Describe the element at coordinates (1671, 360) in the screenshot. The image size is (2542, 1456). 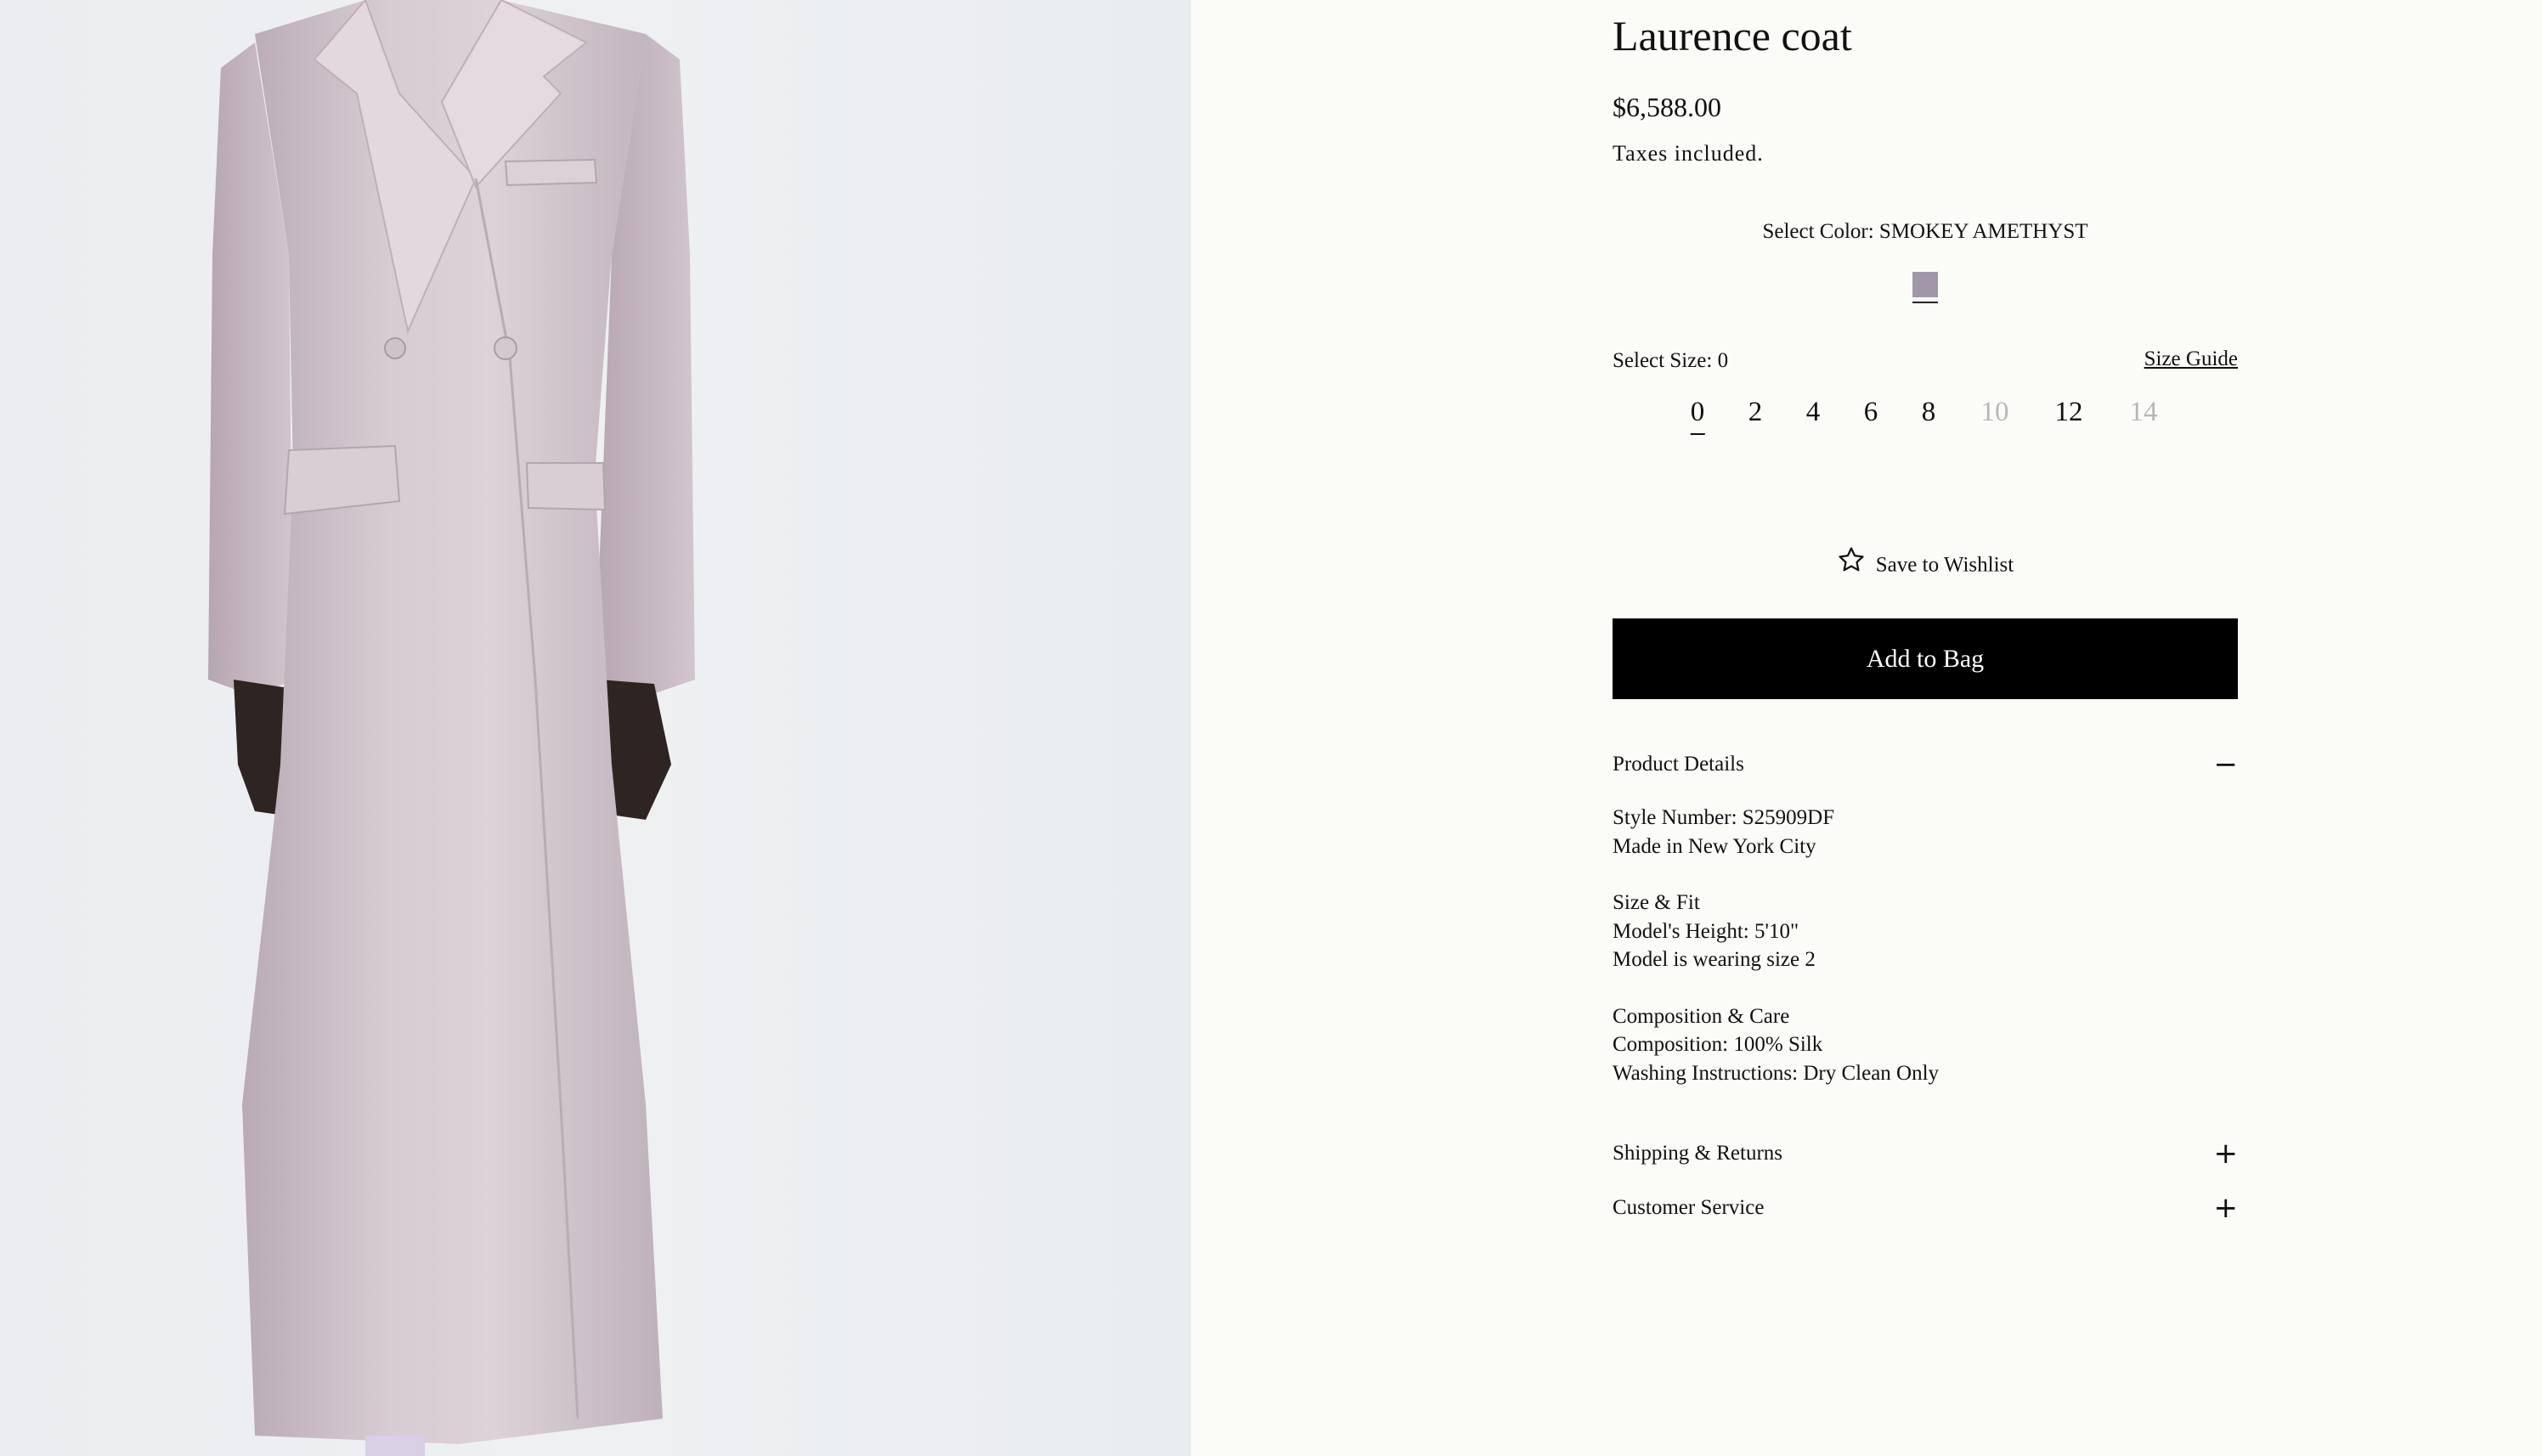
I see `size-label: Select Size: 0` at that location.